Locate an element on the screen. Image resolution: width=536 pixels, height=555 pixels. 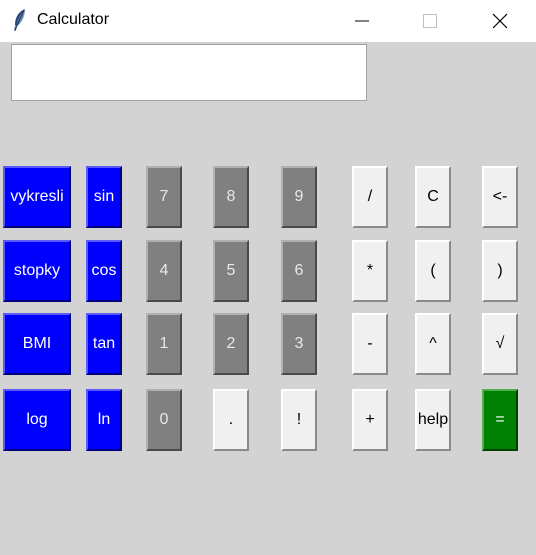
digit-0-button: 0 is located at coordinates (164, 420).